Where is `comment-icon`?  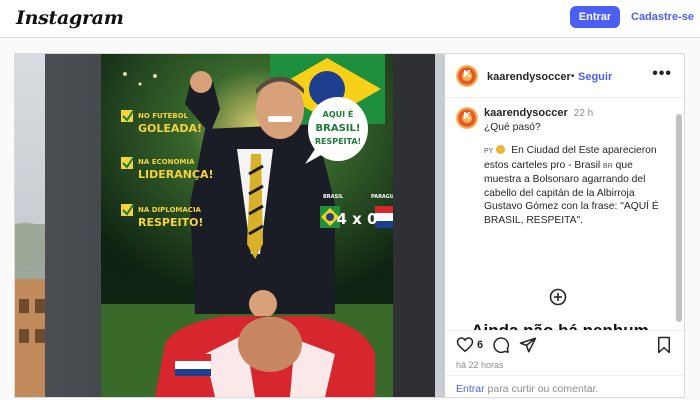 comment-icon is located at coordinates (501, 345).